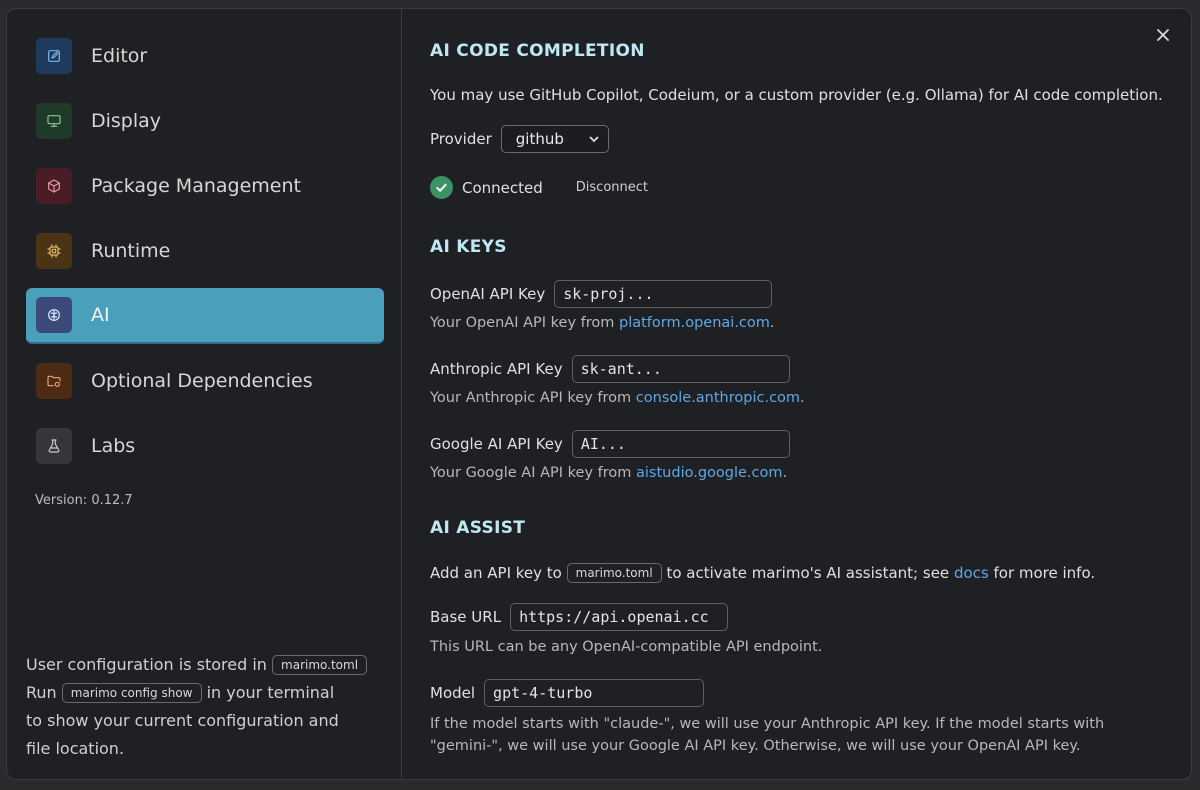  What do you see at coordinates (196, 186) in the screenshot?
I see `sidebar-item-label: Package Management` at bounding box center [196, 186].